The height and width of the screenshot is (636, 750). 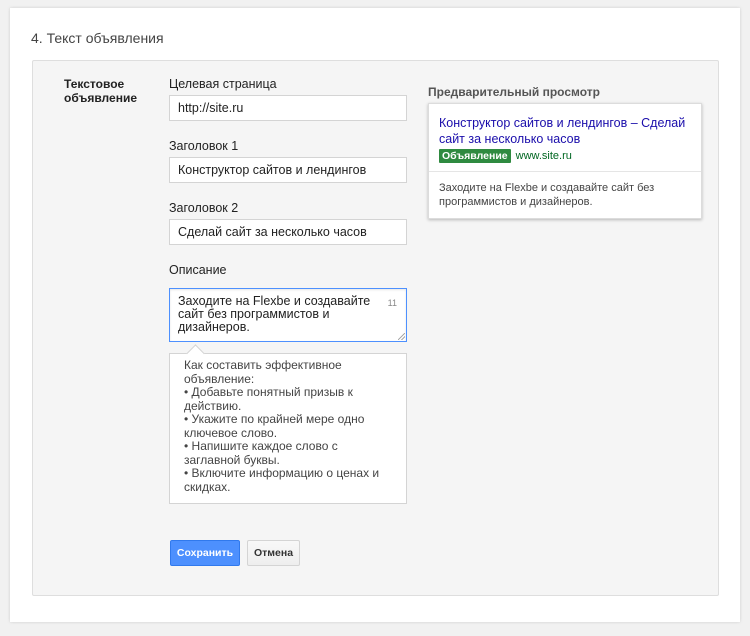 What do you see at coordinates (282, 473) in the screenshot?
I see `tip-line: • Включите информацию о ценах и` at bounding box center [282, 473].